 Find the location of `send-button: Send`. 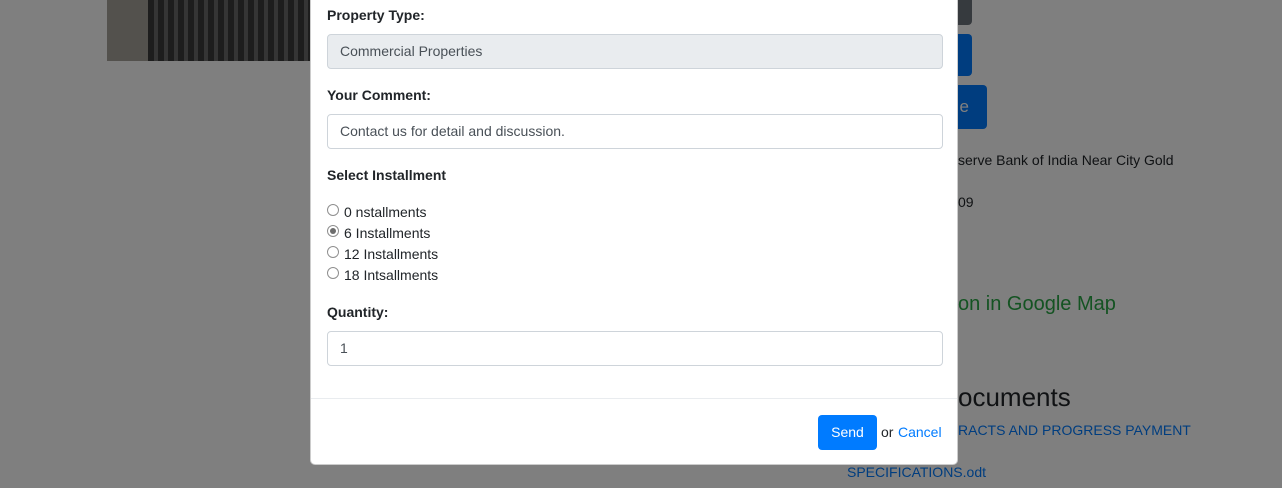

send-button: Send is located at coordinates (847, 432).